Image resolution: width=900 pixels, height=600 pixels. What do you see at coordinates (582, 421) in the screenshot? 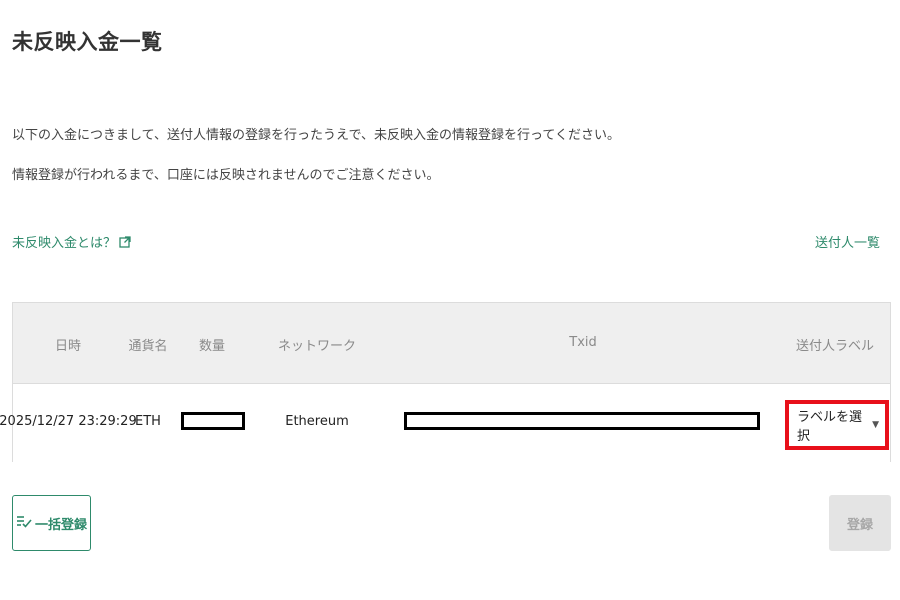
I see `redacted-txid` at bounding box center [582, 421].